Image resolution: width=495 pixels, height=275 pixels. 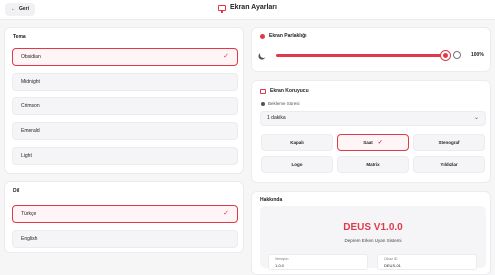 What do you see at coordinates (263, 104) in the screenshot?
I see `clock-icon` at bounding box center [263, 104].